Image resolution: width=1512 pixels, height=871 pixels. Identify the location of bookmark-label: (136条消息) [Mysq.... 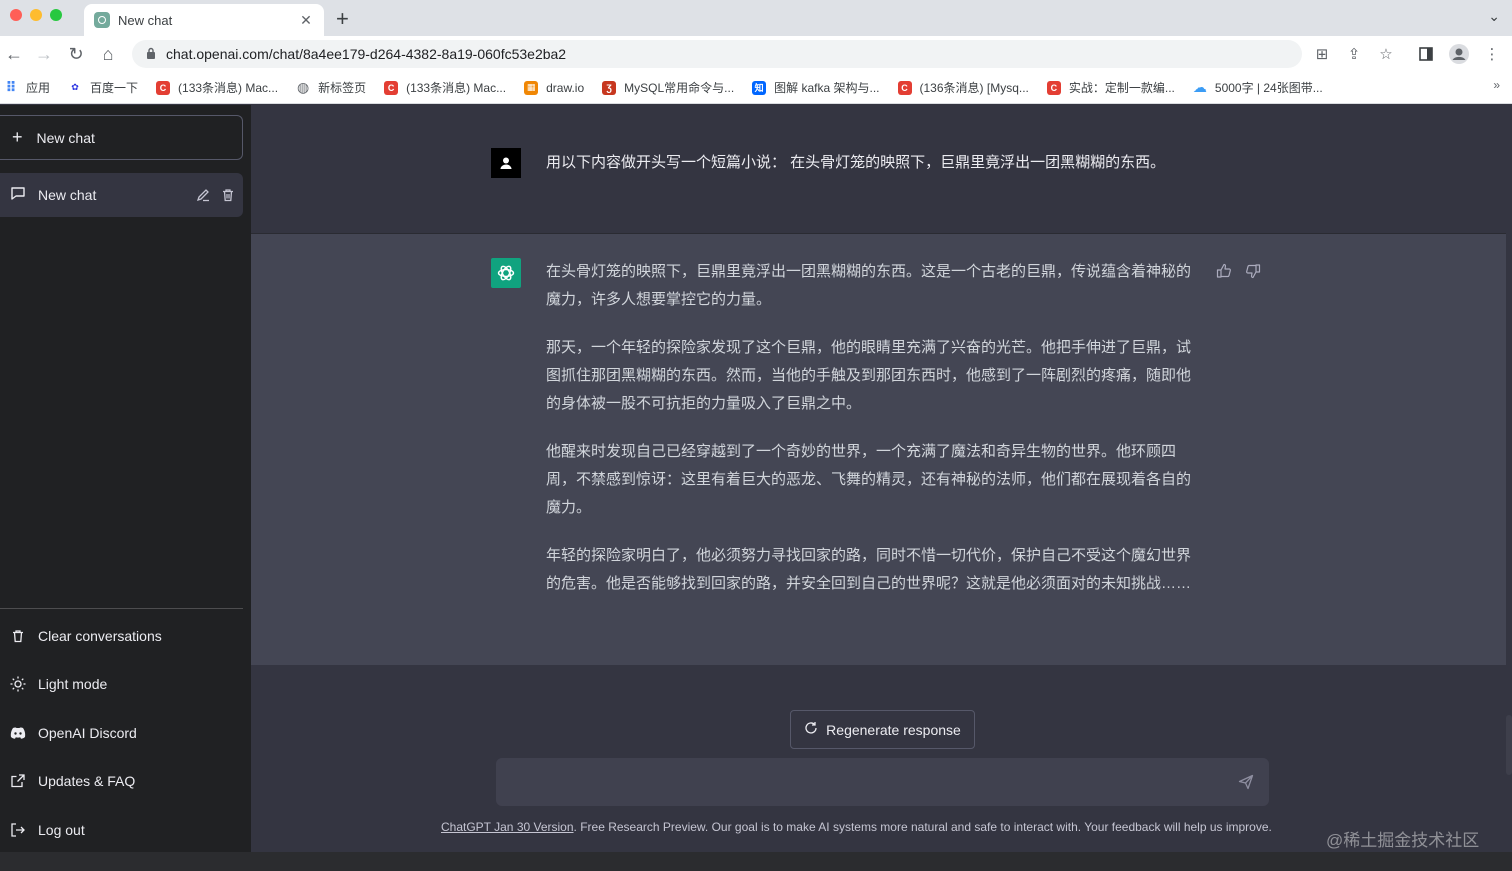
(974, 88).